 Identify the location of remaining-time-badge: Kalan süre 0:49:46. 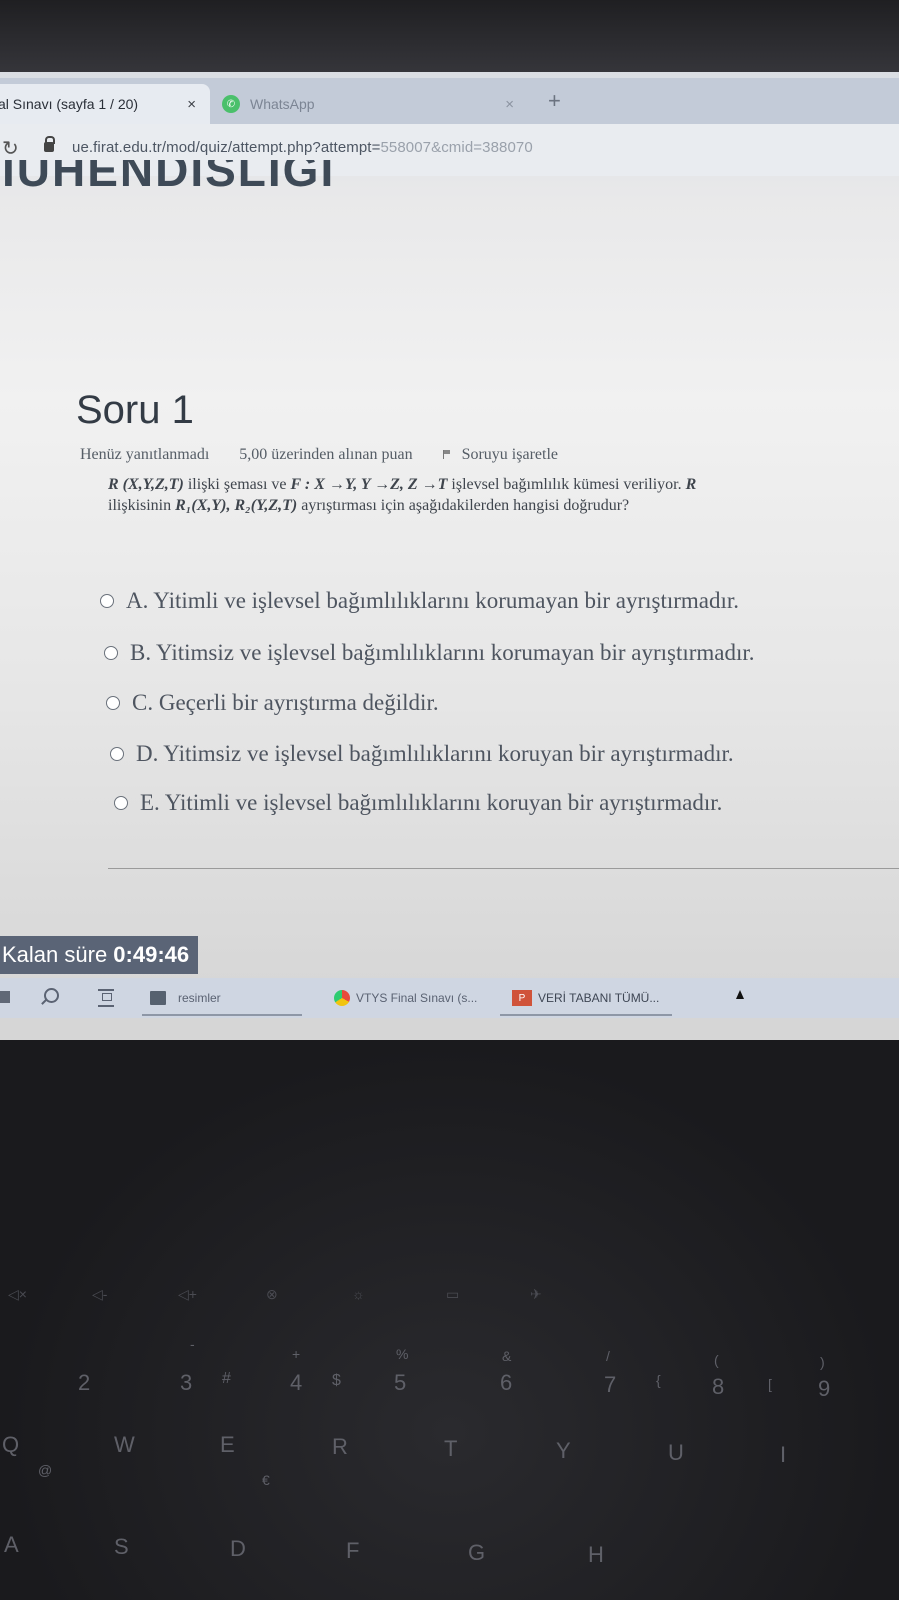
(99, 955).